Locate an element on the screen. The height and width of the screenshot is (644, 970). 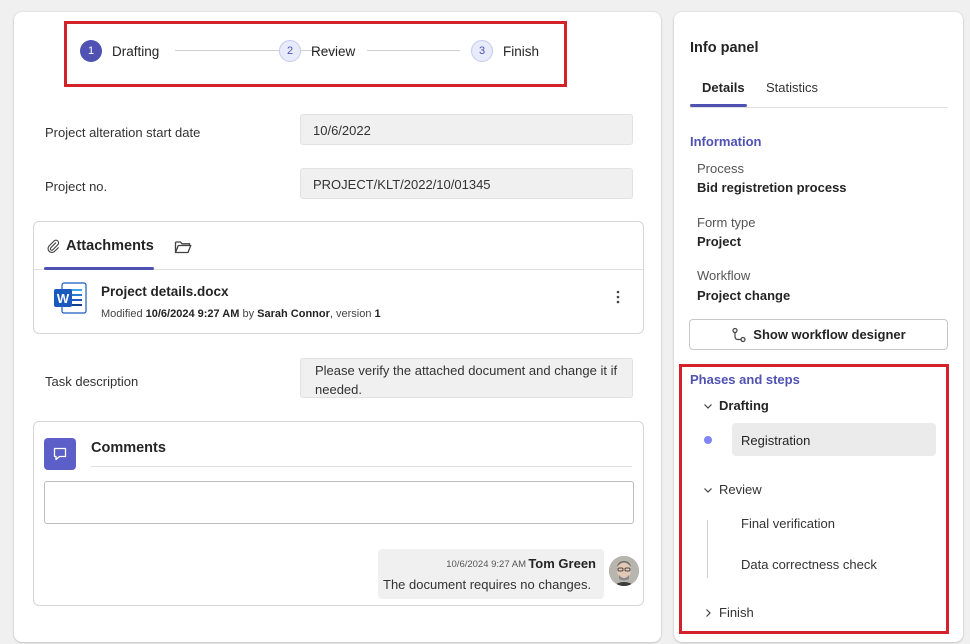
step-number: 2 is located at coordinates (290, 51).